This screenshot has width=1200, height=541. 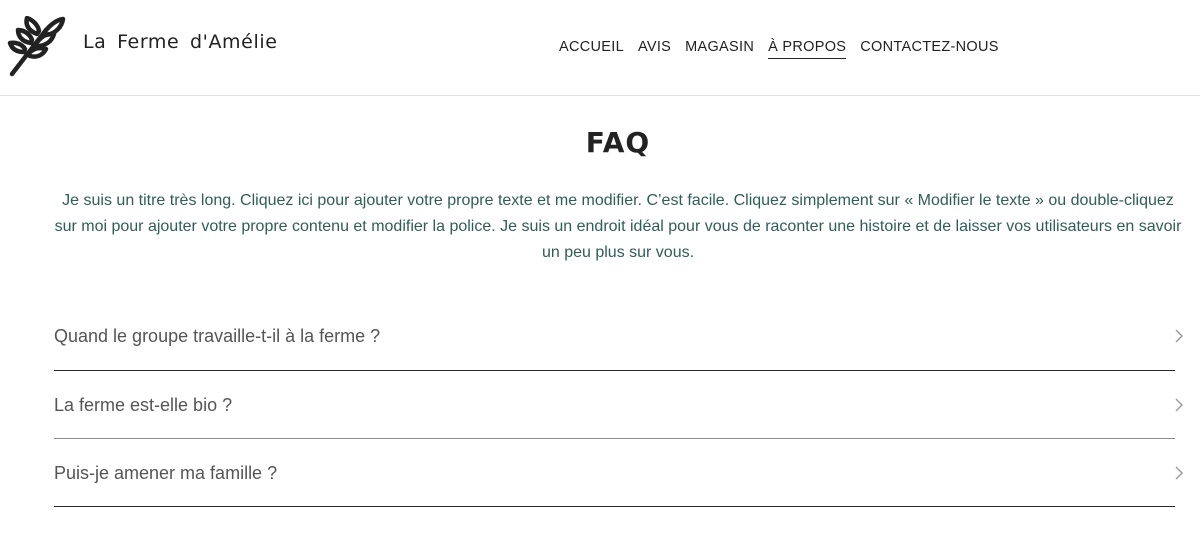 What do you see at coordinates (929, 48) in the screenshot?
I see `nav-item-contactez-nous: CONTACTEZ-NOUS` at bounding box center [929, 48].